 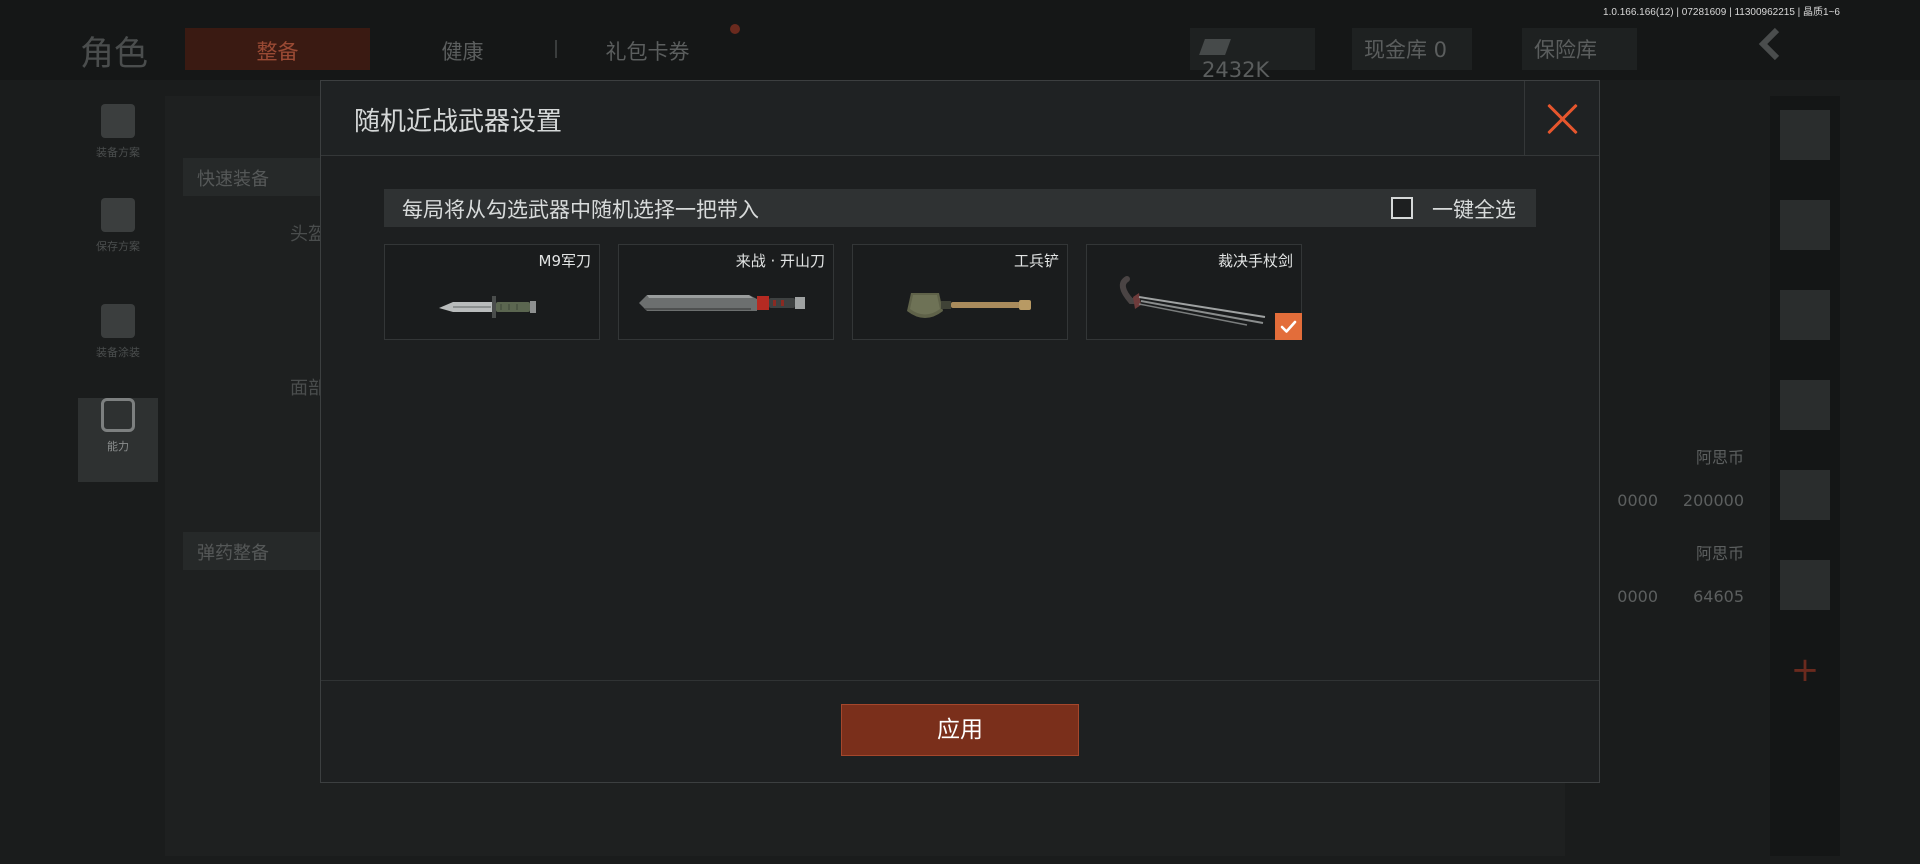 I want to click on apply-button: 应用, so click(x=960, y=730).